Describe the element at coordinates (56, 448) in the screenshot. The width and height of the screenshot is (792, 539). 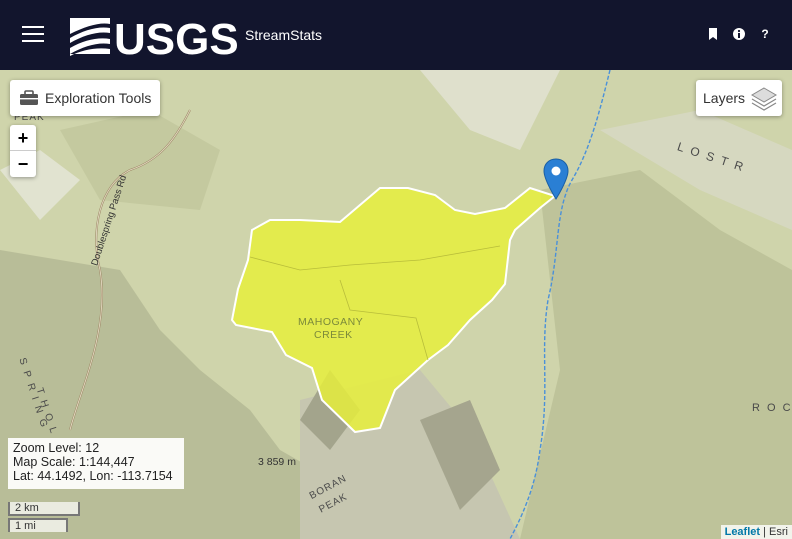
I see `zoom-level-text: Zoom Level: 12` at that location.